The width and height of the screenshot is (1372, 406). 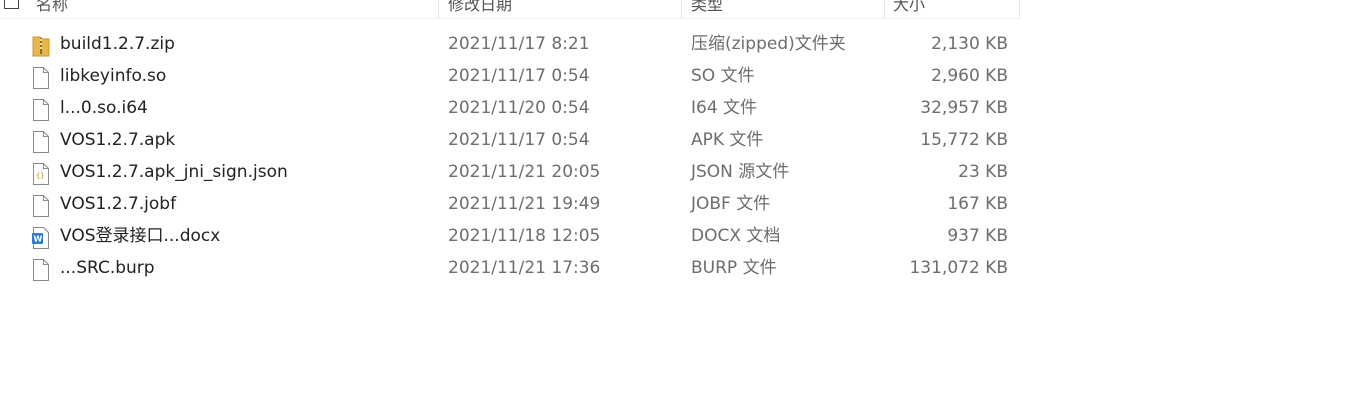 I want to click on file-modified-date: 2021/11/21 17:36, so click(x=524, y=268).